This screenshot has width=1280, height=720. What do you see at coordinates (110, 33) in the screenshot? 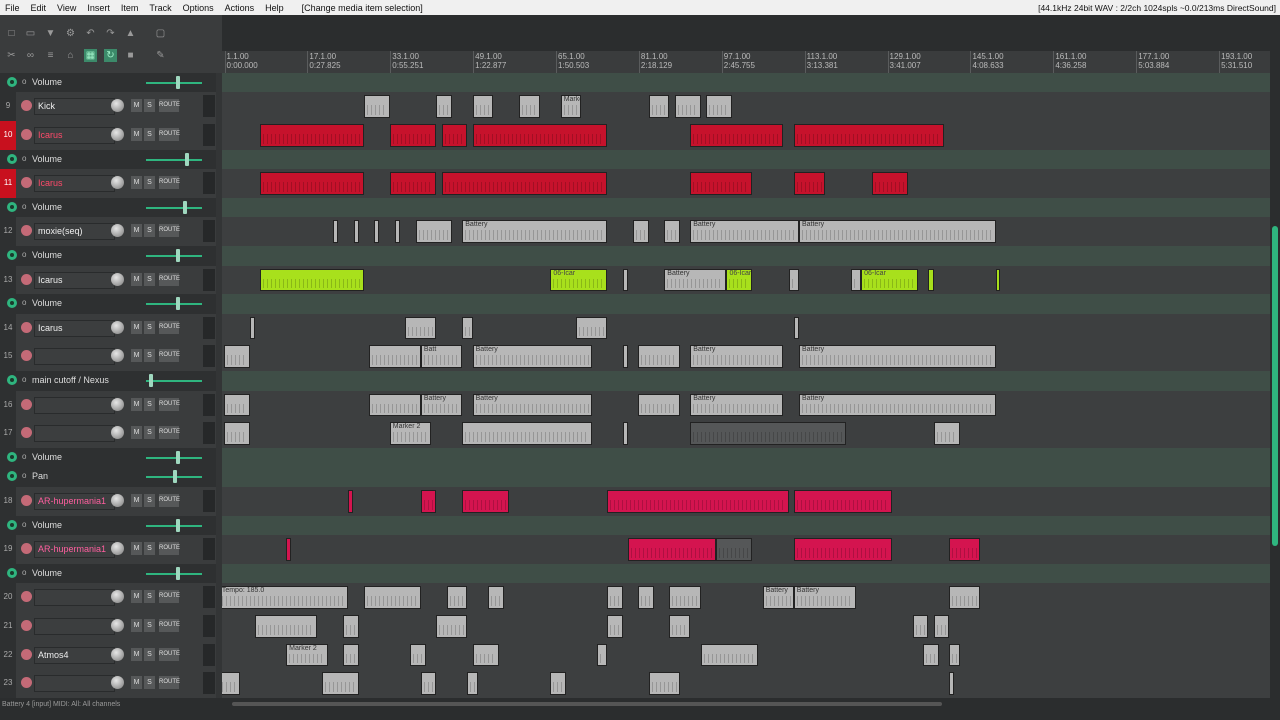
I see `redo-icon: ↷` at bounding box center [110, 33].